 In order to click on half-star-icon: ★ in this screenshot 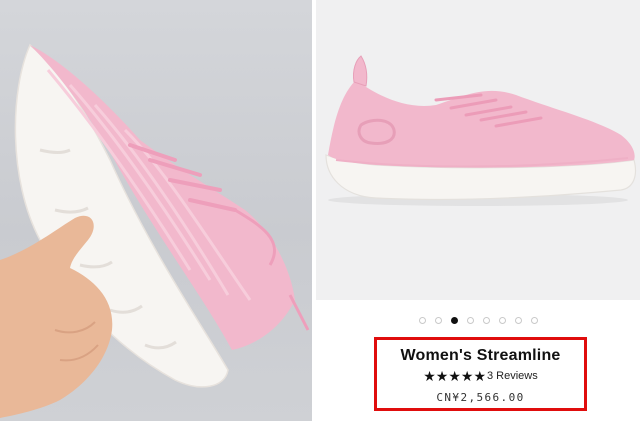, I will do `click(479, 376)`.